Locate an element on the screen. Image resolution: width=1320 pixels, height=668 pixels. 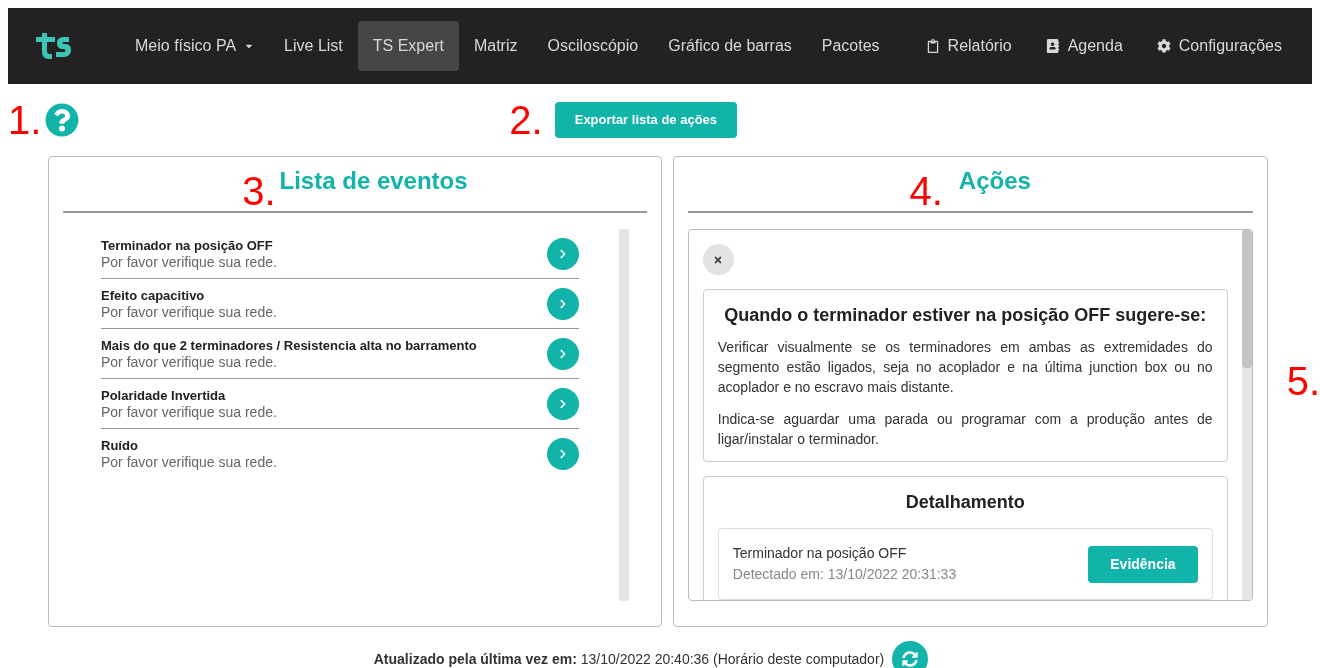
detail-event-name: Terminador na posição OFF is located at coordinates (820, 553).